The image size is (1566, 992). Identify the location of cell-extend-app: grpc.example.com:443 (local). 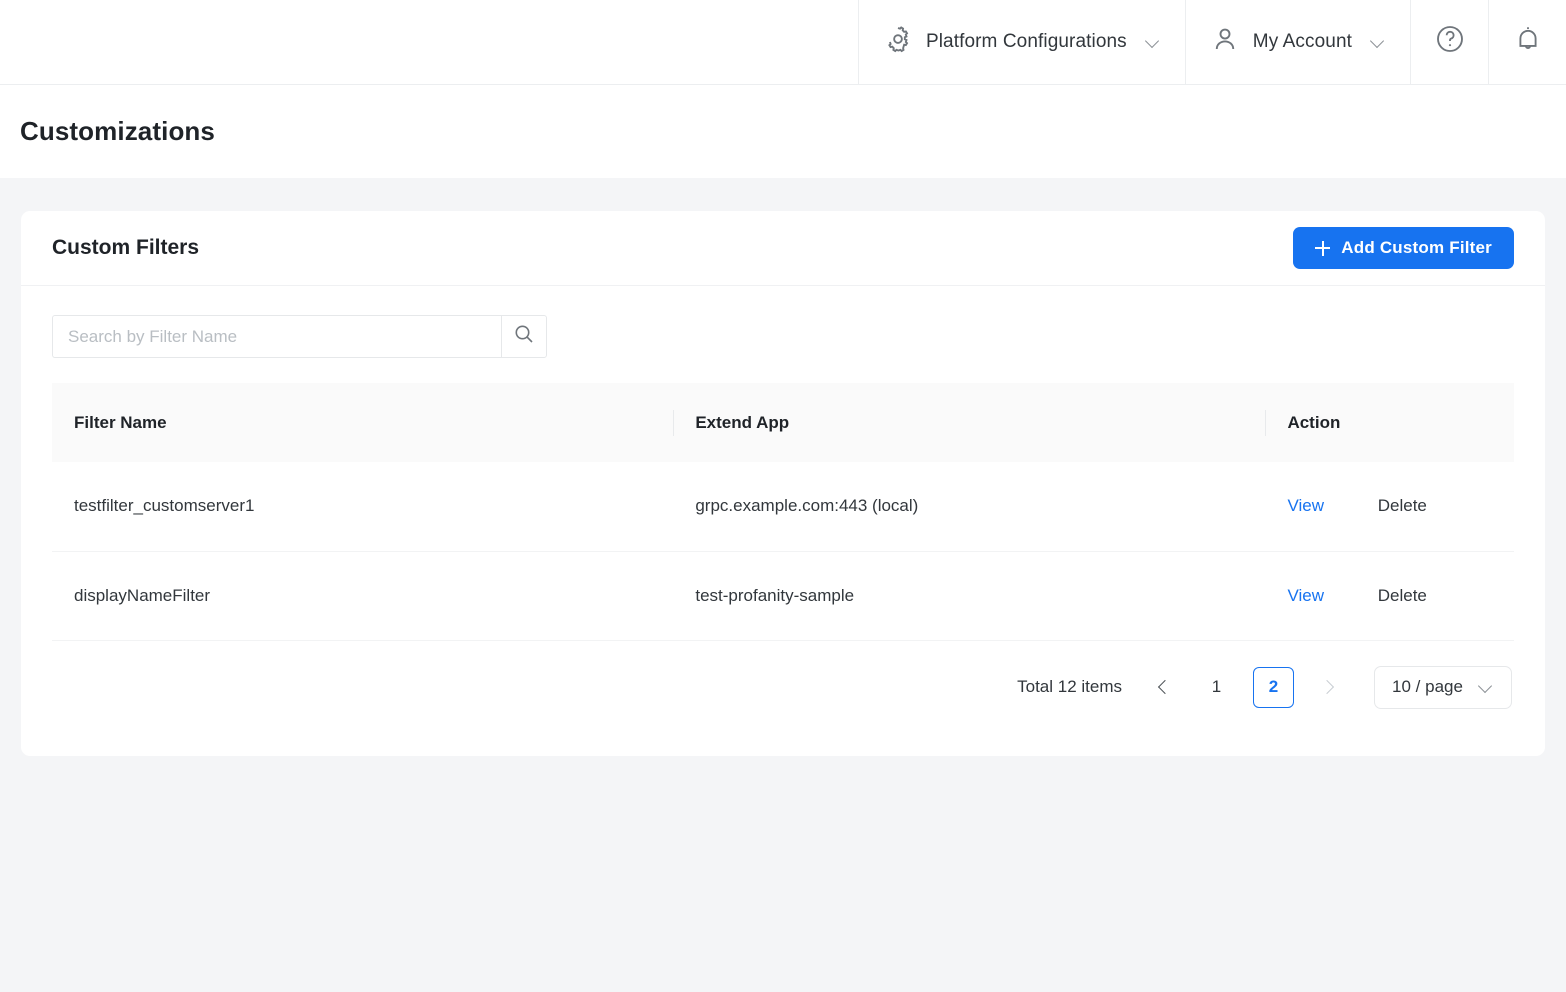
(969, 507).